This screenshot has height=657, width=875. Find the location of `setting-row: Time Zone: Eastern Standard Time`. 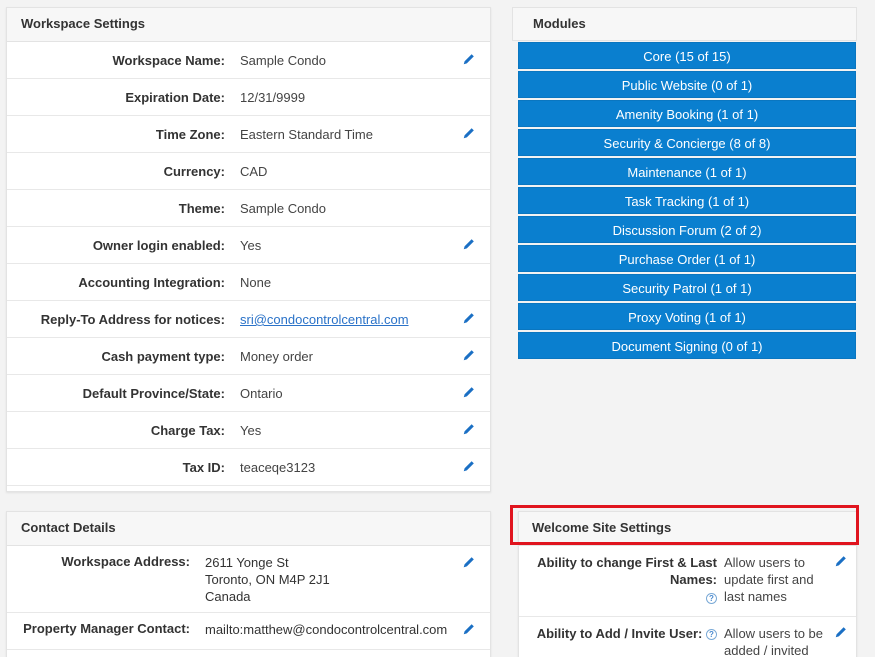

setting-row: Time Zone: Eastern Standard Time is located at coordinates (248, 134).